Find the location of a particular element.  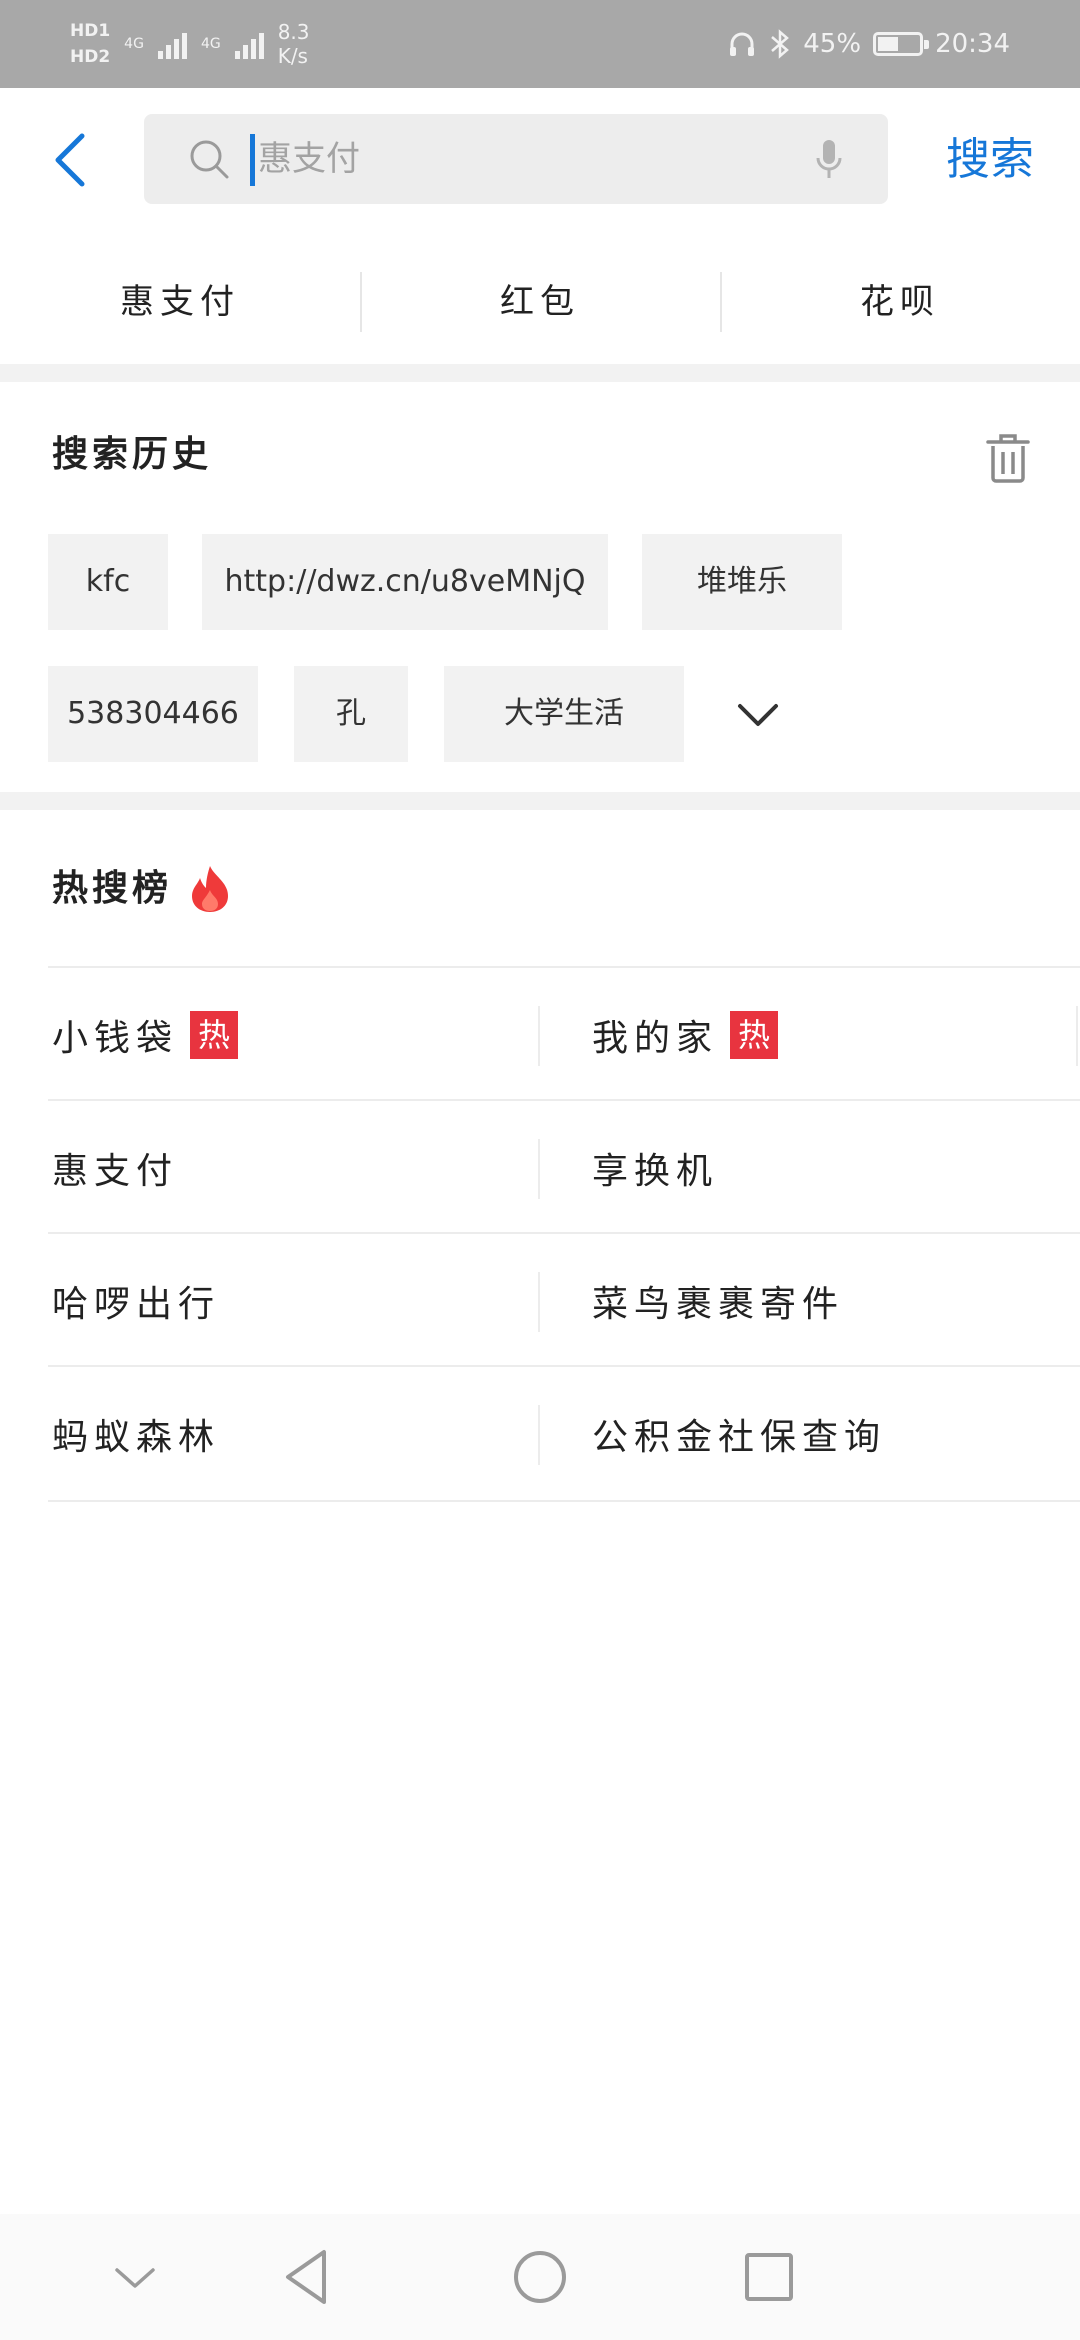

search-header: 搜索 is located at coordinates (540, 158).